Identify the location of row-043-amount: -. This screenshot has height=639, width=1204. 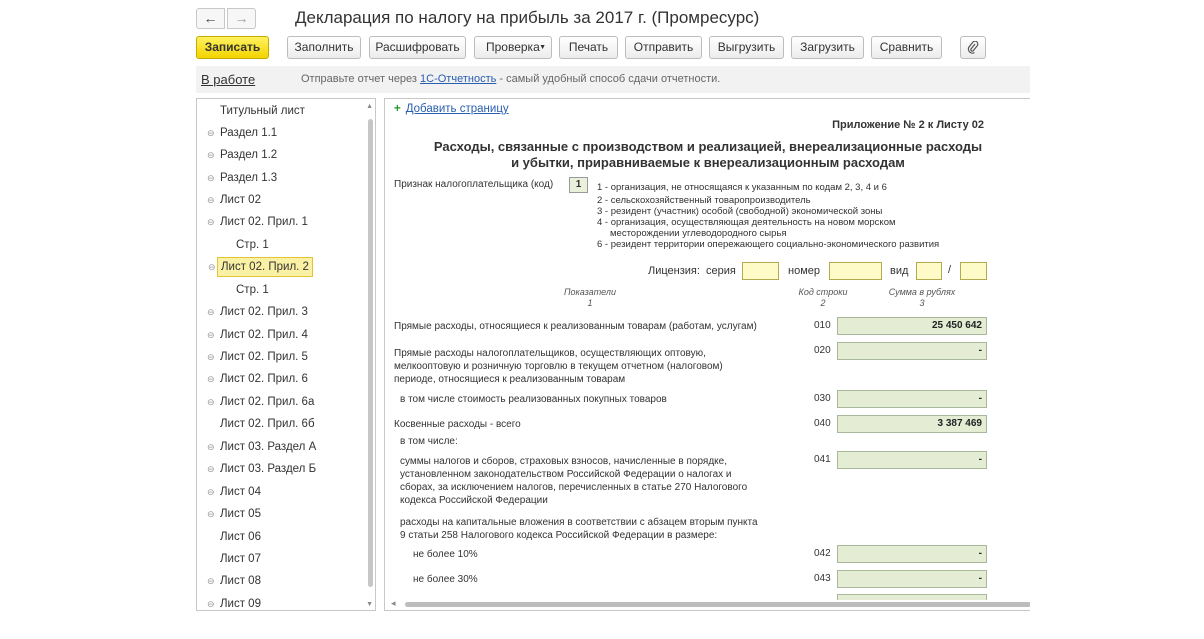
(912, 579).